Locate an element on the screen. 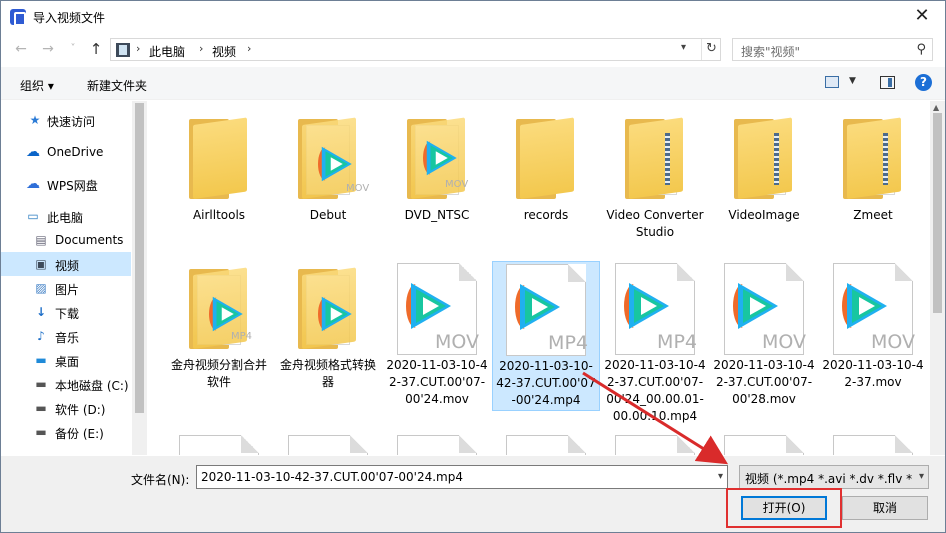  sidebar-item-drive-d: ▬ 软件 (D:) is located at coordinates (66, 408).